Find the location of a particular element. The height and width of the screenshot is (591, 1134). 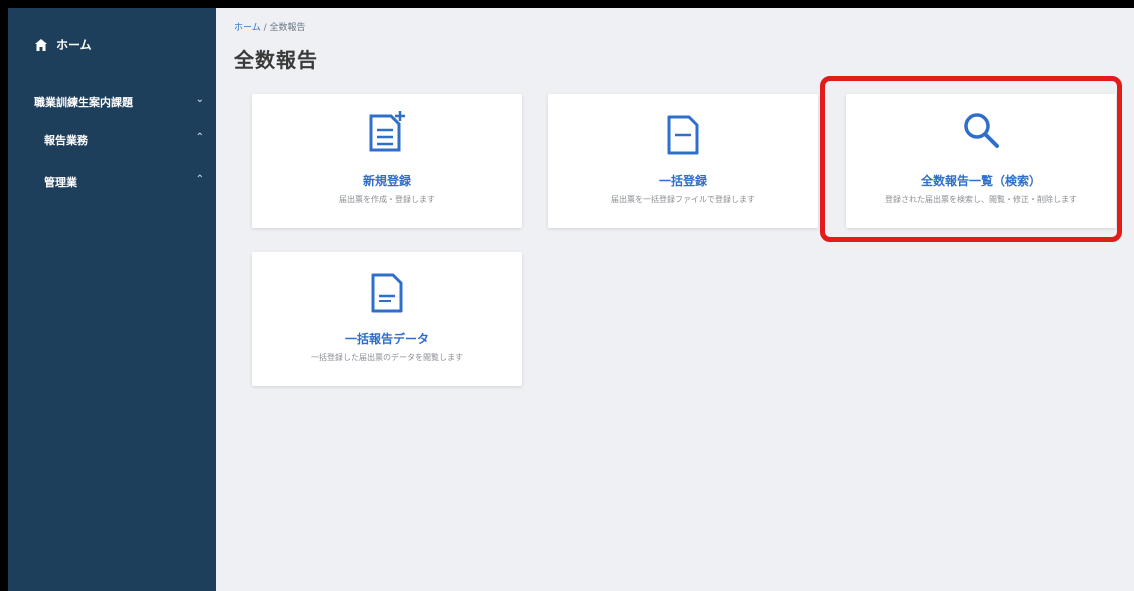

card-bulk-report-data: 一括報告データ 一括登録した届出票のデータを閲覧します is located at coordinates (387, 319).